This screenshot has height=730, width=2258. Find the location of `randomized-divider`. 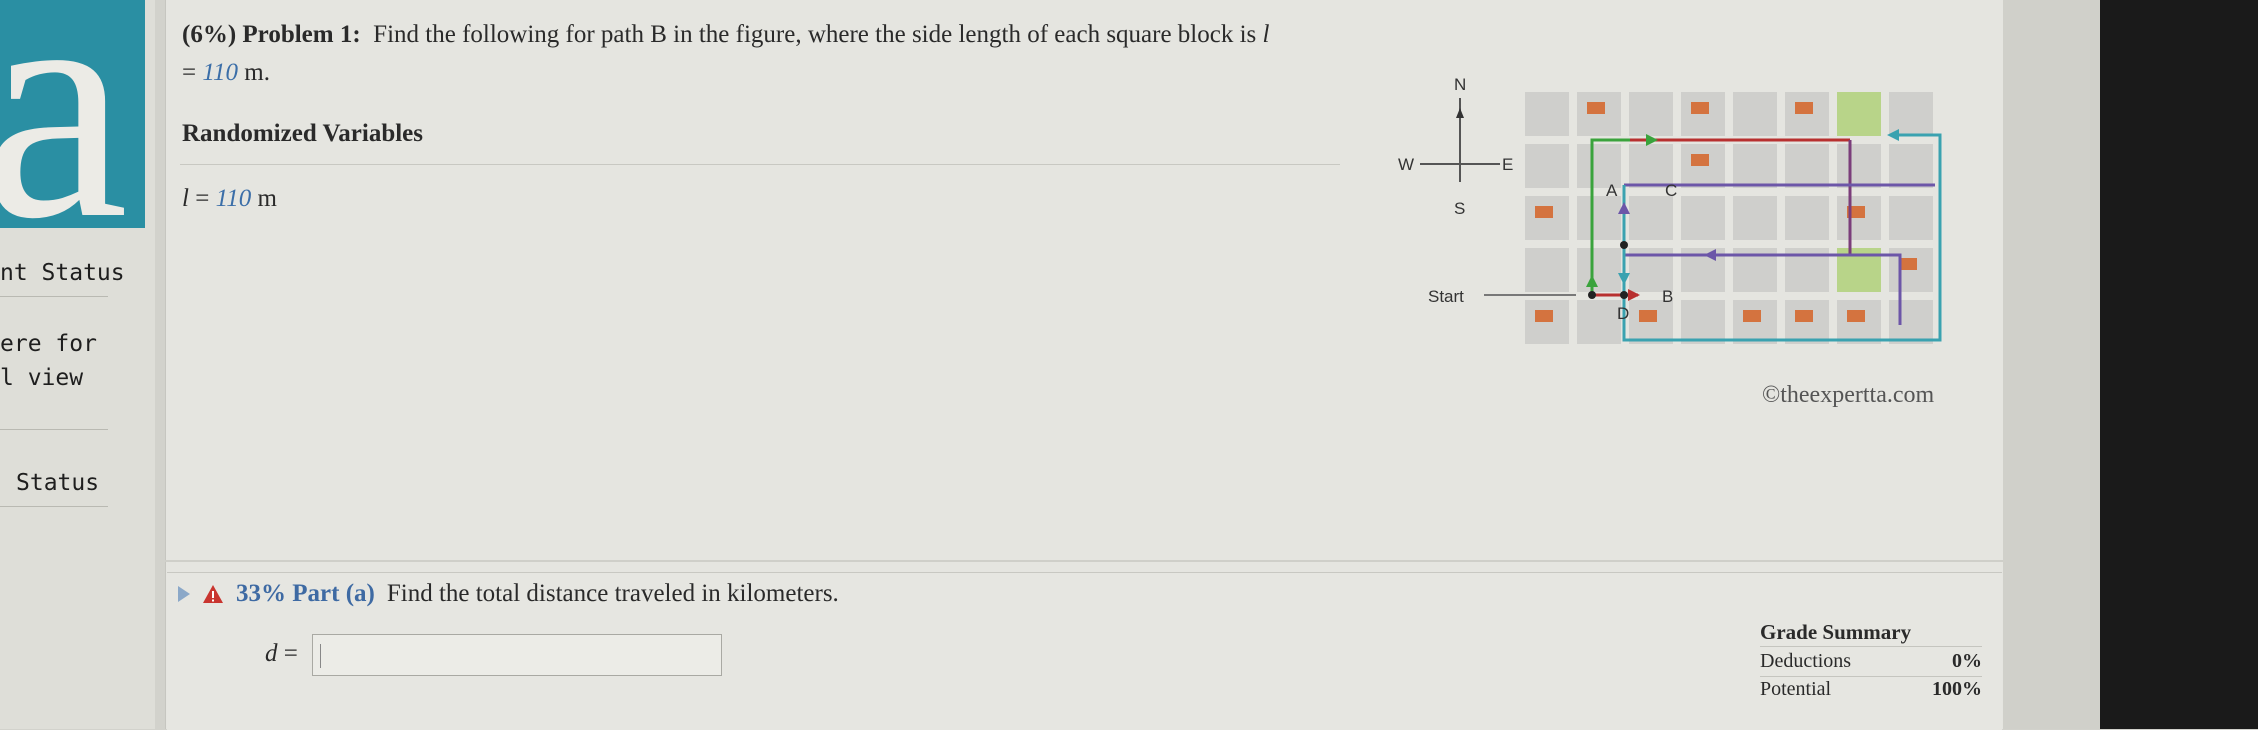

randomized-divider is located at coordinates (760, 164).